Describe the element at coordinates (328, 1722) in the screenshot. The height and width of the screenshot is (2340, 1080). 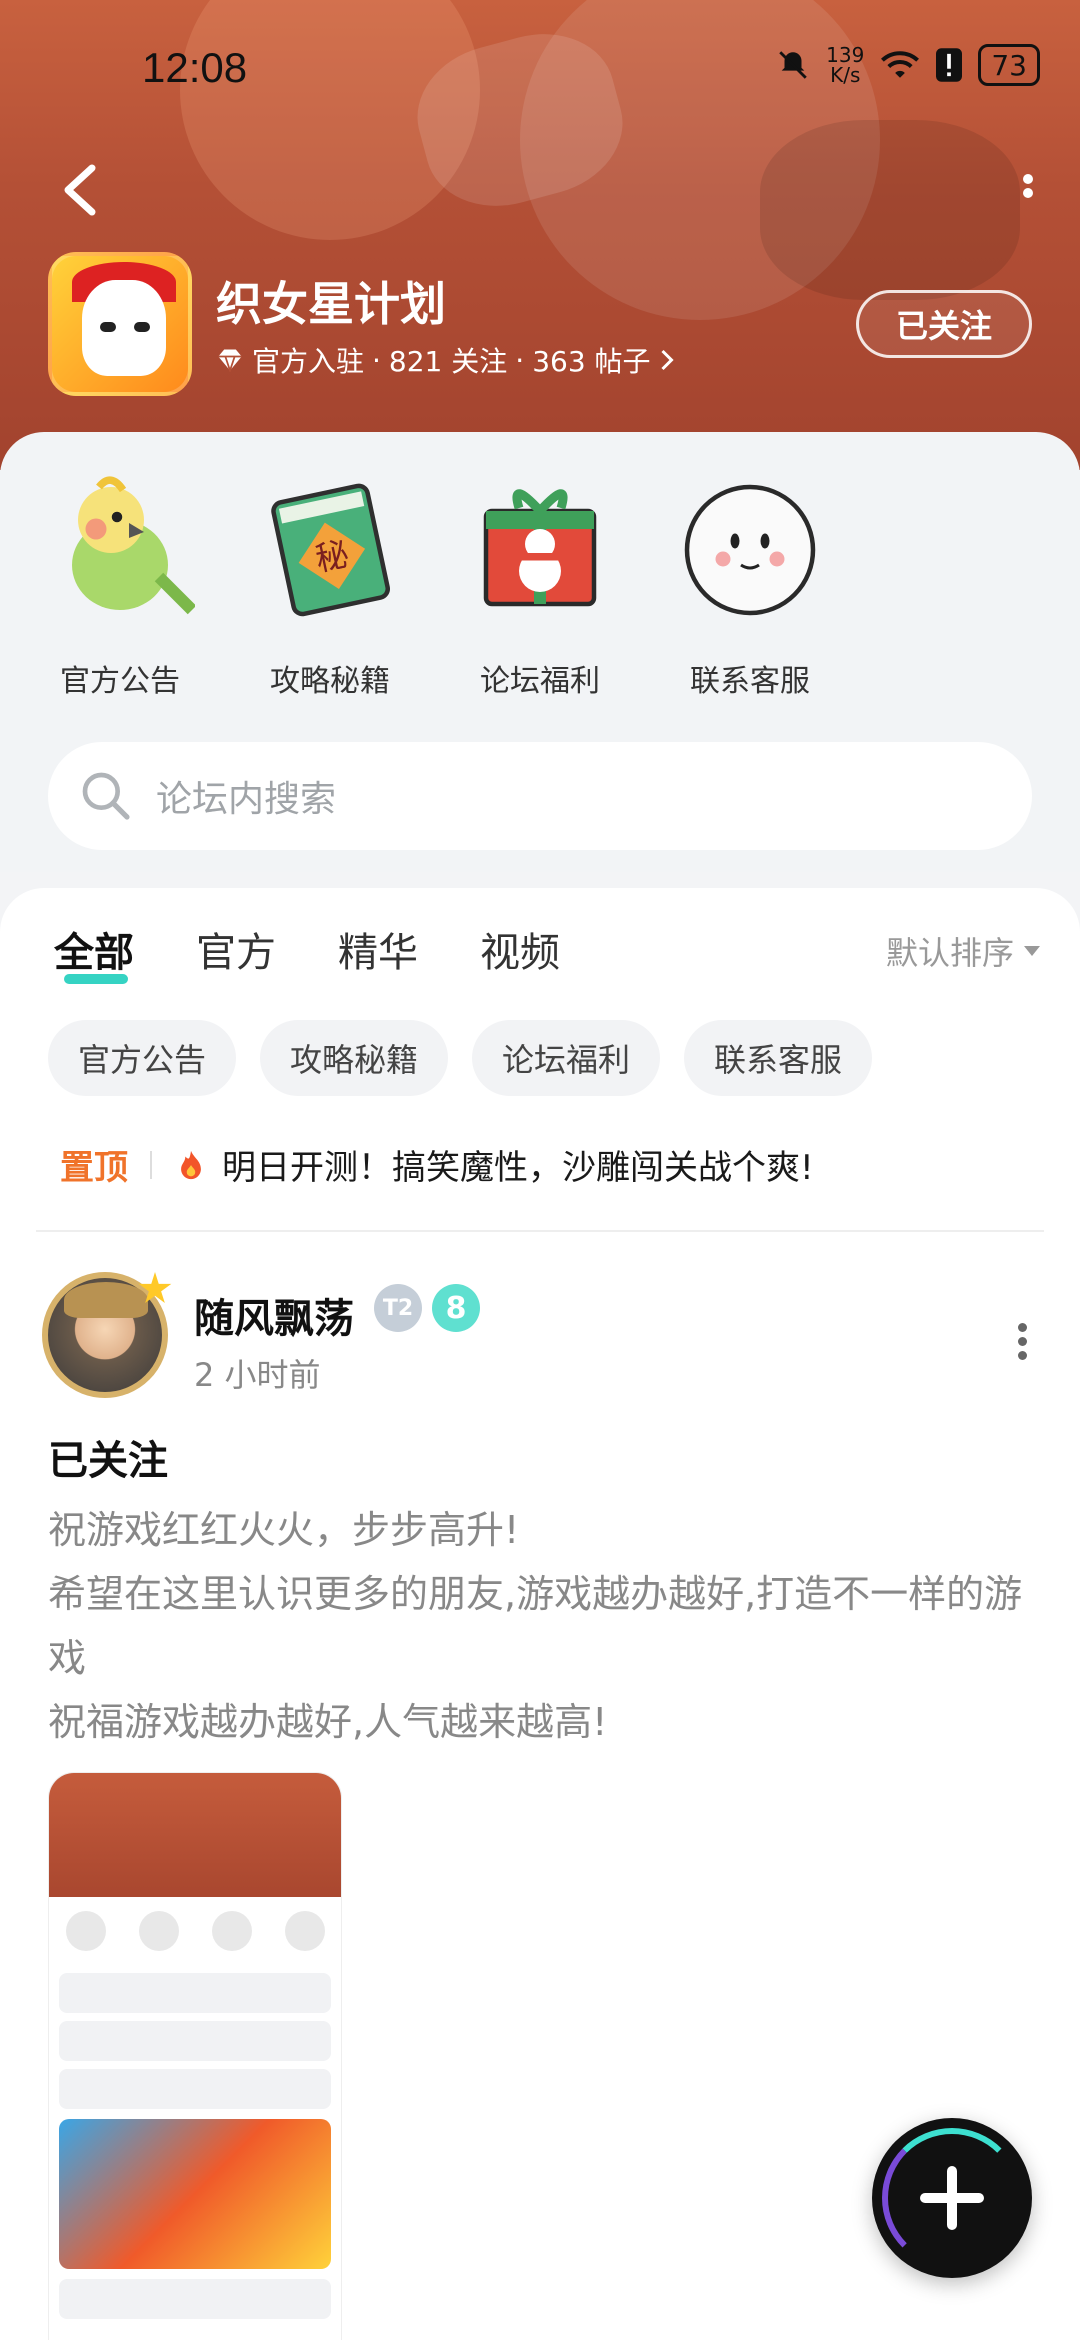
I see `post-line: 祝福游戏越办越好,人气越来越高!` at that location.